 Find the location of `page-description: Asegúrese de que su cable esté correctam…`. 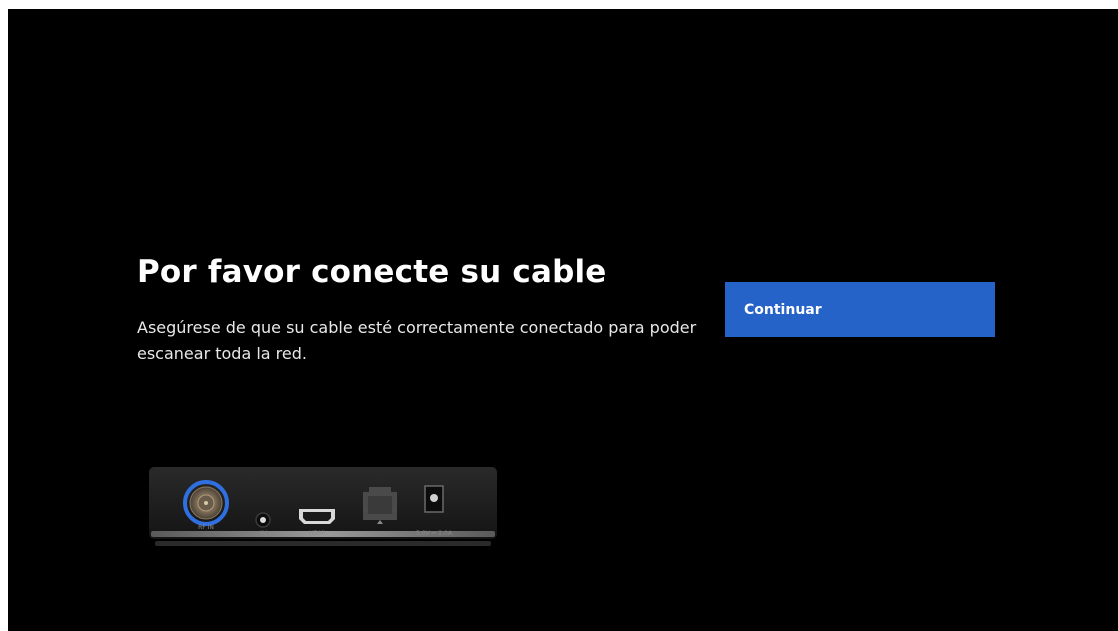

page-description: Asegúrese de que su cable esté correctam… is located at coordinates (417, 340).